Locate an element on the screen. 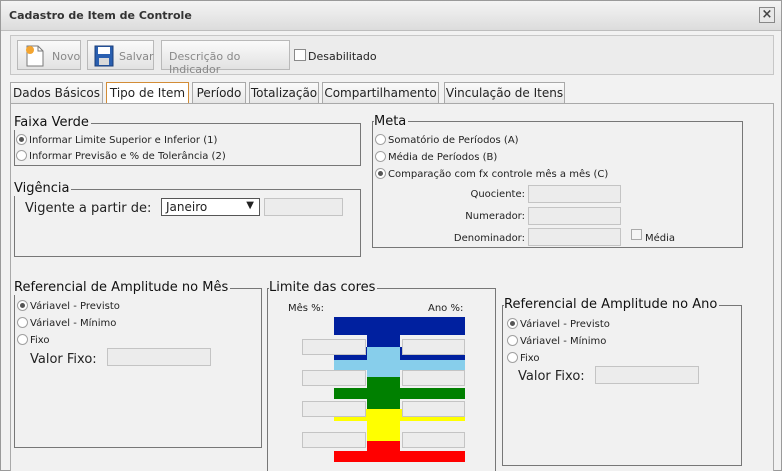 Image resolution: width=782 pixels, height=471 pixels. meta-option-b-label: Média de Períodos (B) is located at coordinates (443, 157).